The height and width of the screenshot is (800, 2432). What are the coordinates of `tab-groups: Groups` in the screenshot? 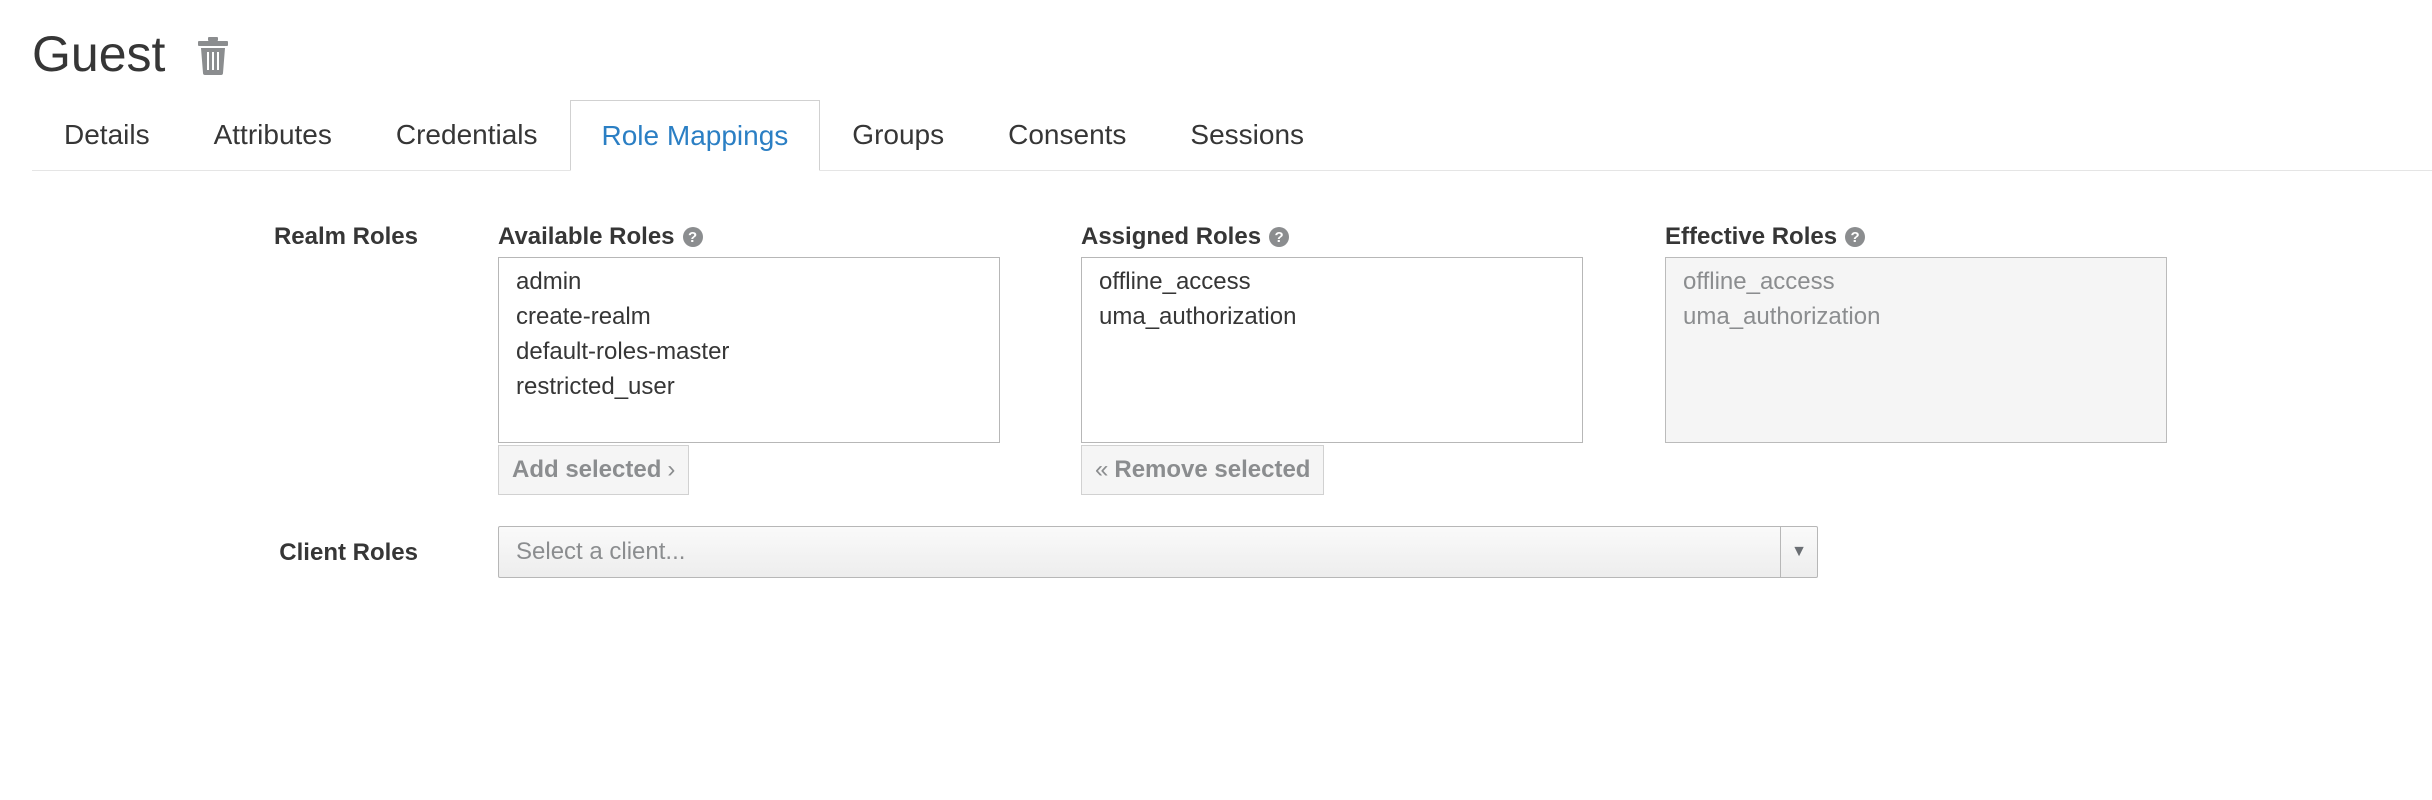 It's located at (898, 135).